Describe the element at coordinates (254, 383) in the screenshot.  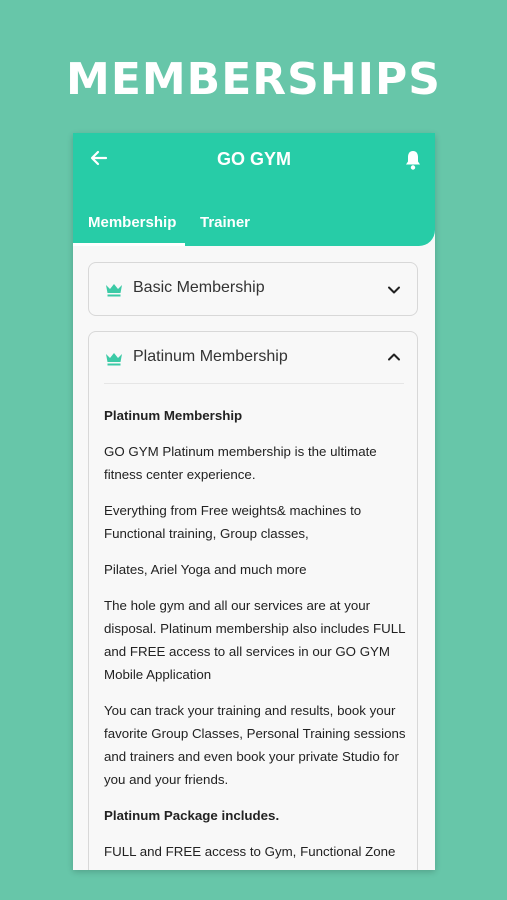
I see `card-divider` at that location.